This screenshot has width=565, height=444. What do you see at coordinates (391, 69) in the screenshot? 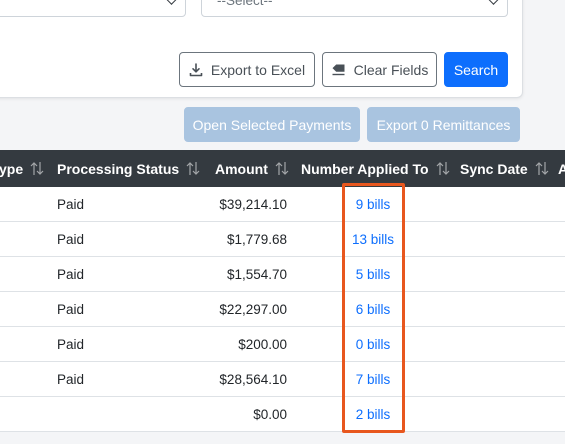
I see `clear-fields-label: Clear Fields` at bounding box center [391, 69].